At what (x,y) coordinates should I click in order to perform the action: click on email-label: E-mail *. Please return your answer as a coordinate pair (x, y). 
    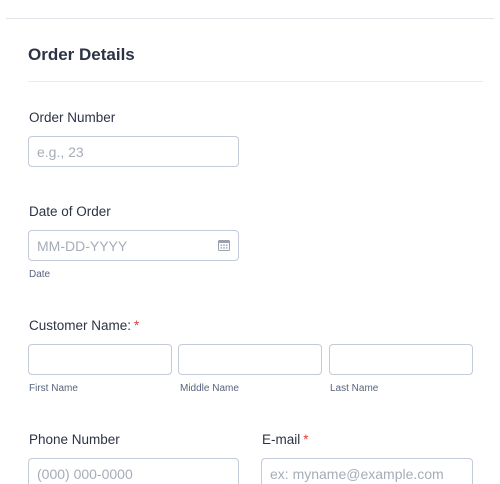
    Looking at the image, I should click on (285, 439).